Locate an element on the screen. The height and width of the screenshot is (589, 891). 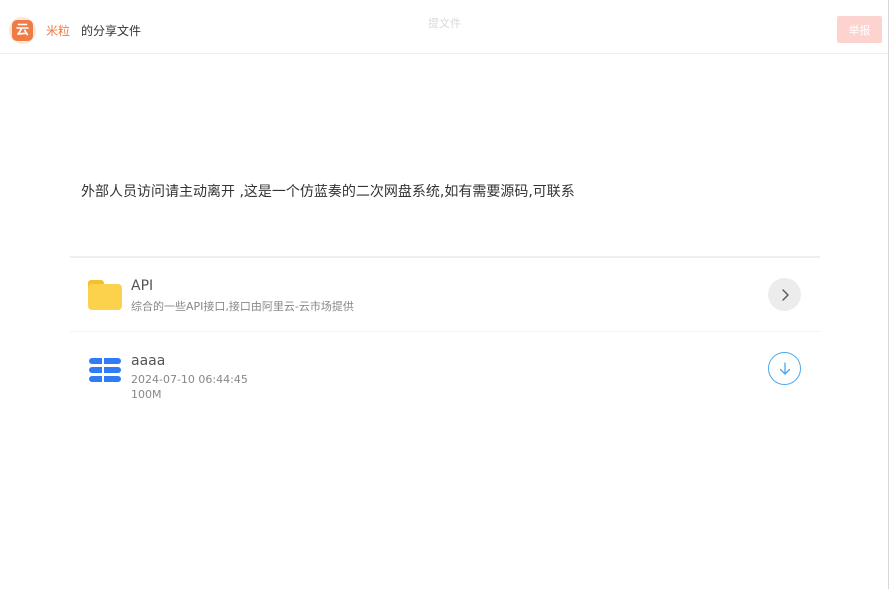
notice-text: 外部人员访问请主动离开 ,这是一个仿蓝奏的二次网盘系统,如有需要源码,可联系 is located at coordinates (328, 192).